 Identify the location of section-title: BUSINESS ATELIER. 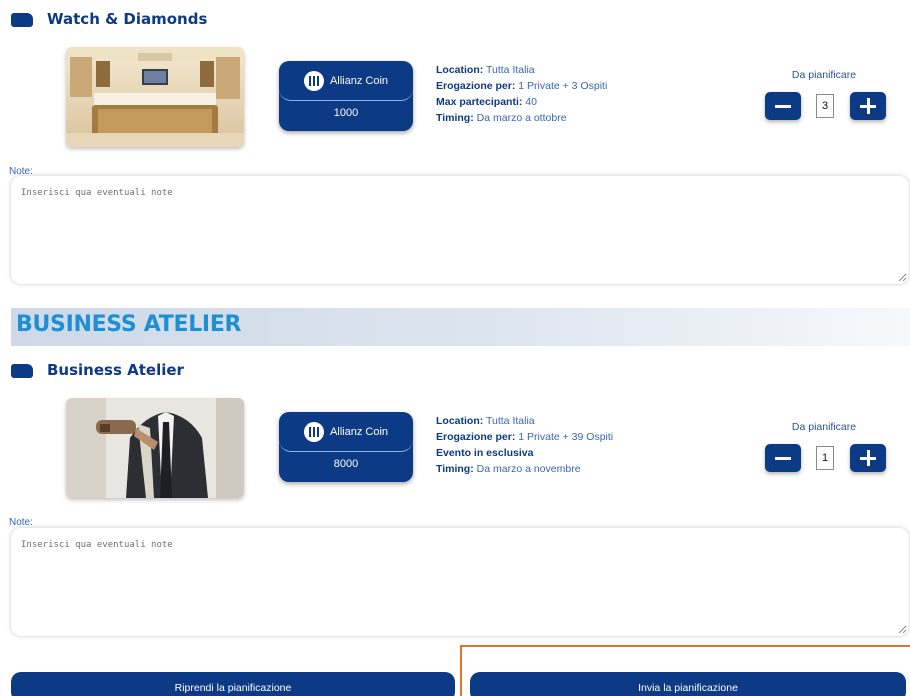
(129, 324).